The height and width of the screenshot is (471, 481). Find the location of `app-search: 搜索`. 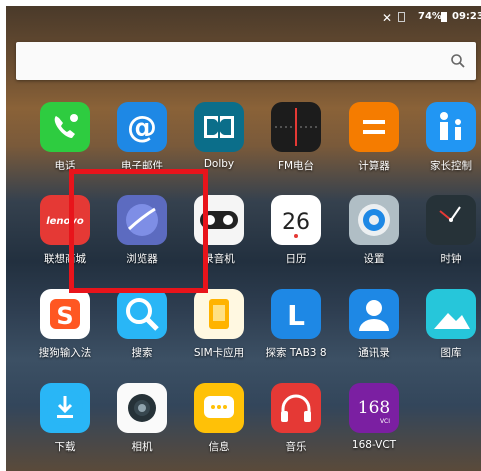

app-search: 搜索 is located at coordinates (141, 330).